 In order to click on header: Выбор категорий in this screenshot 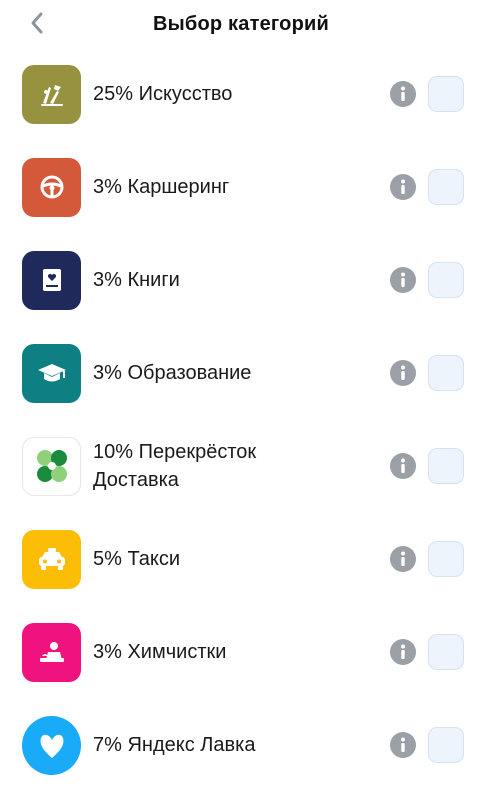, I will do `click(241, 24)`.